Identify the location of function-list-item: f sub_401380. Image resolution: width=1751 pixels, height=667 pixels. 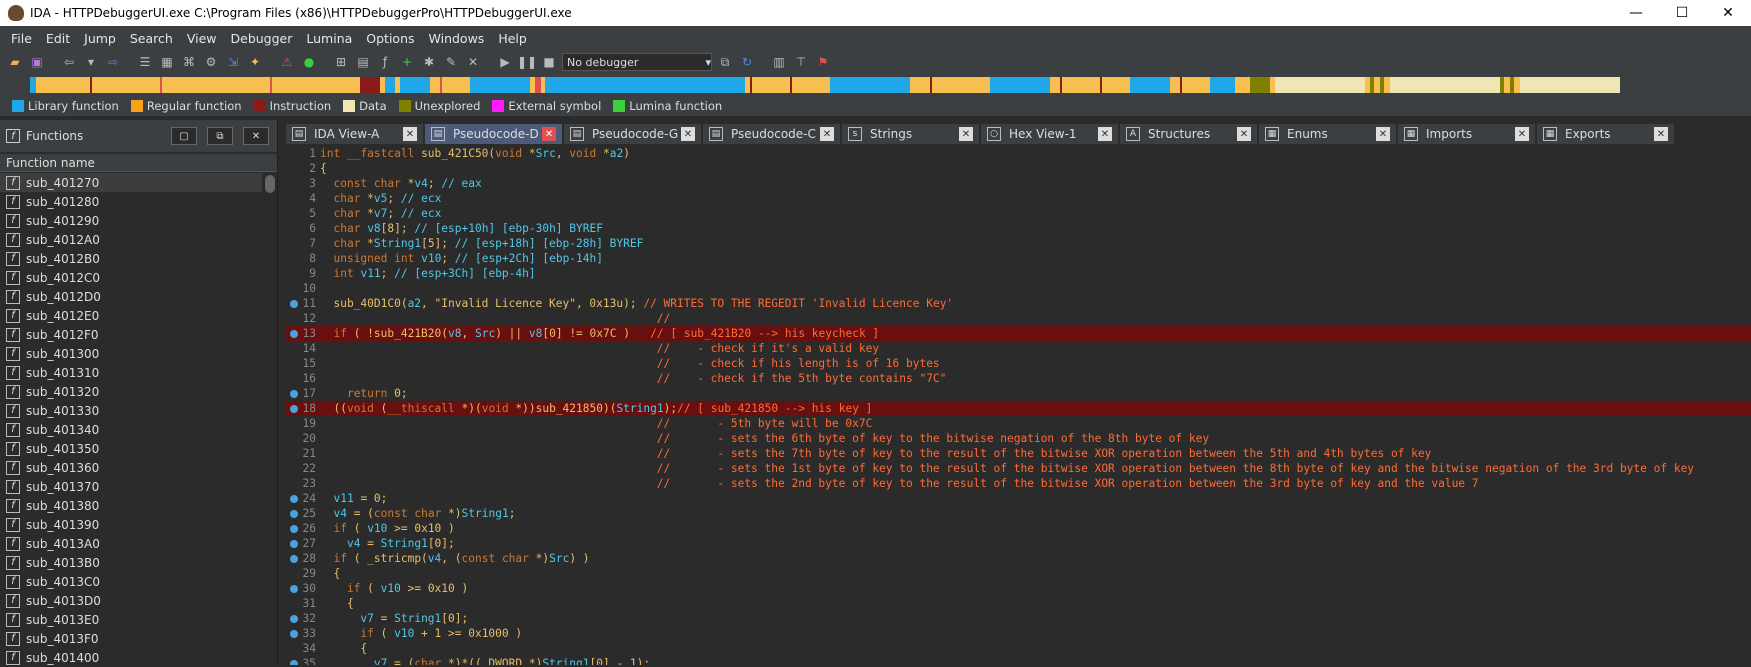
(131, 505).